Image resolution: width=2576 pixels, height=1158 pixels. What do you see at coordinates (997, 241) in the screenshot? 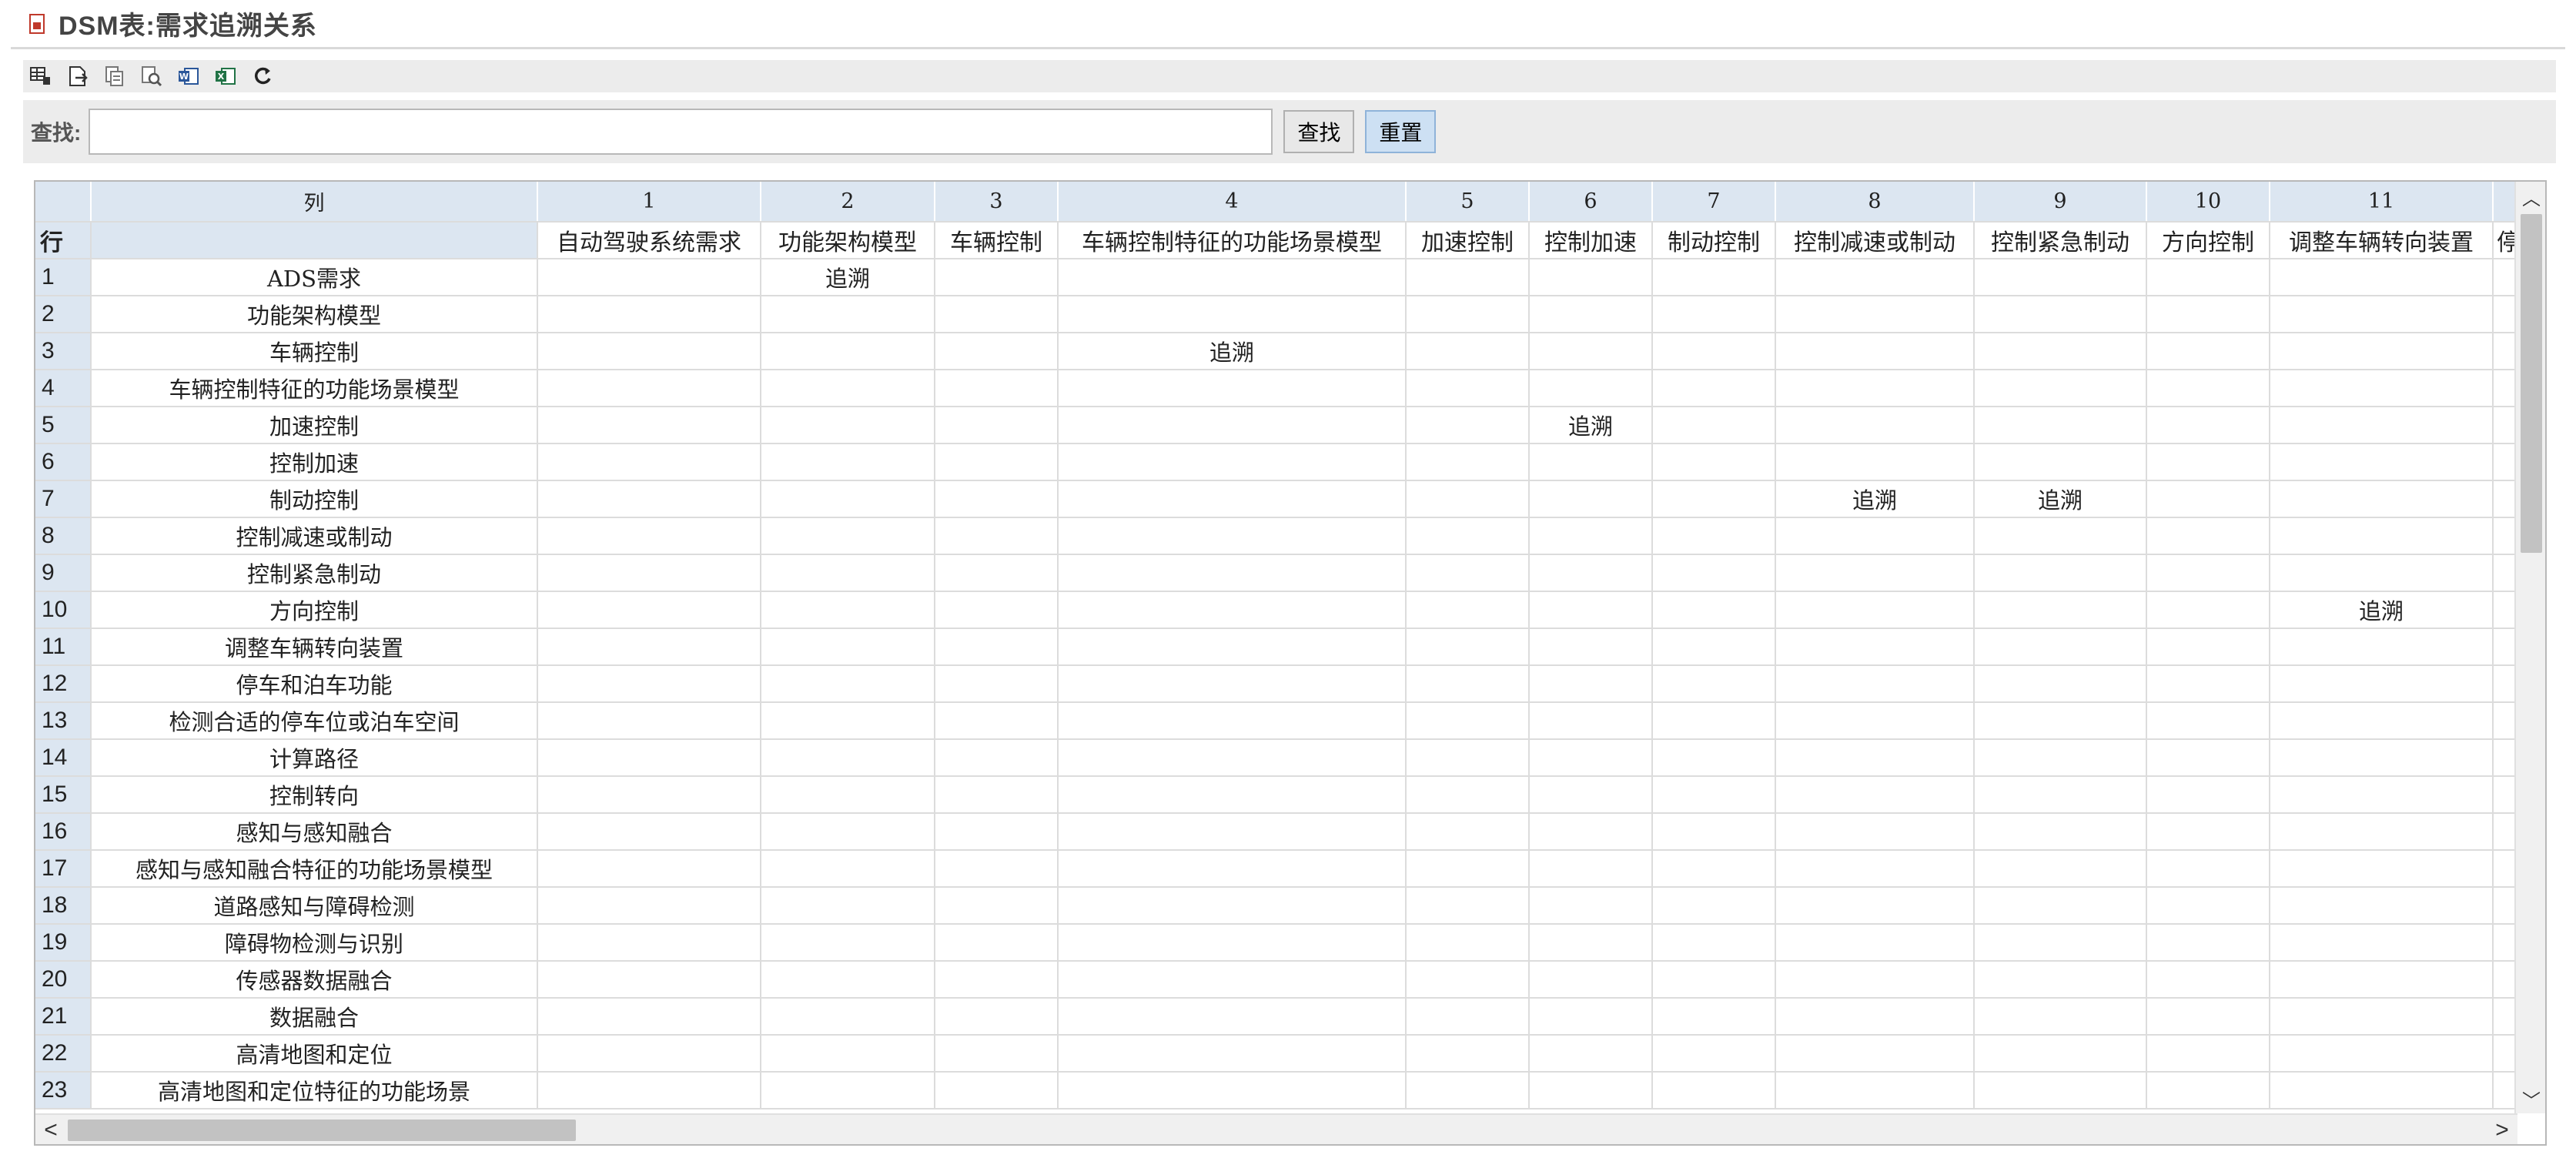
I see `column-header: 车辆控制` at bounding box center [997, 241].